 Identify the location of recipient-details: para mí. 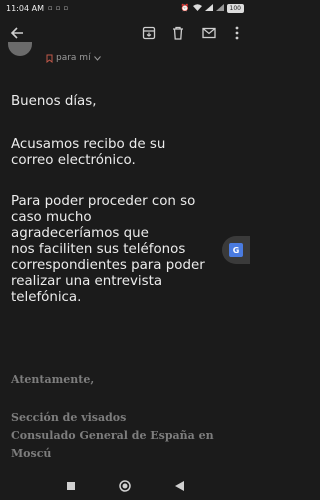
(73, 58).